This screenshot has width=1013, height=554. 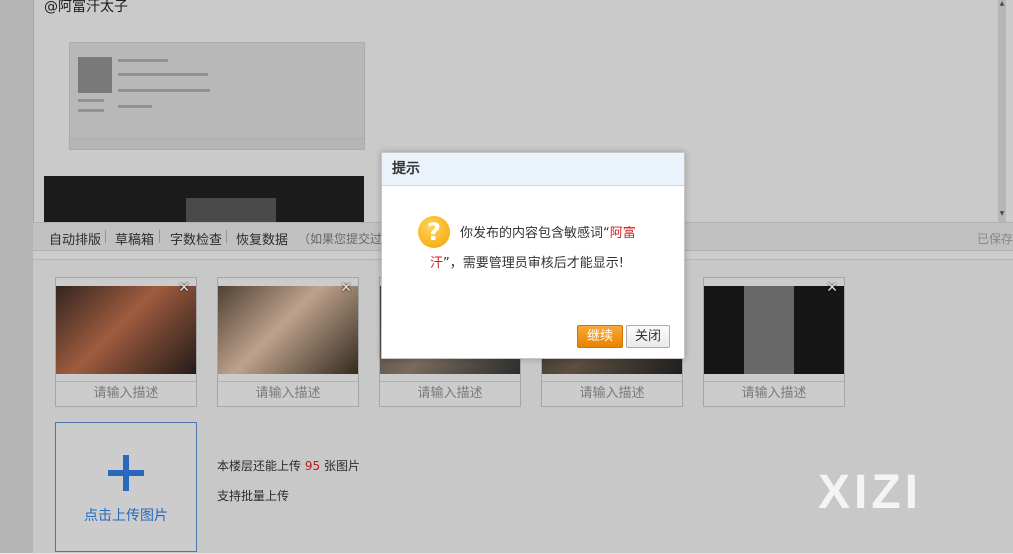 I want to click on dialog-title: 提示, so click(x=533, y=169).